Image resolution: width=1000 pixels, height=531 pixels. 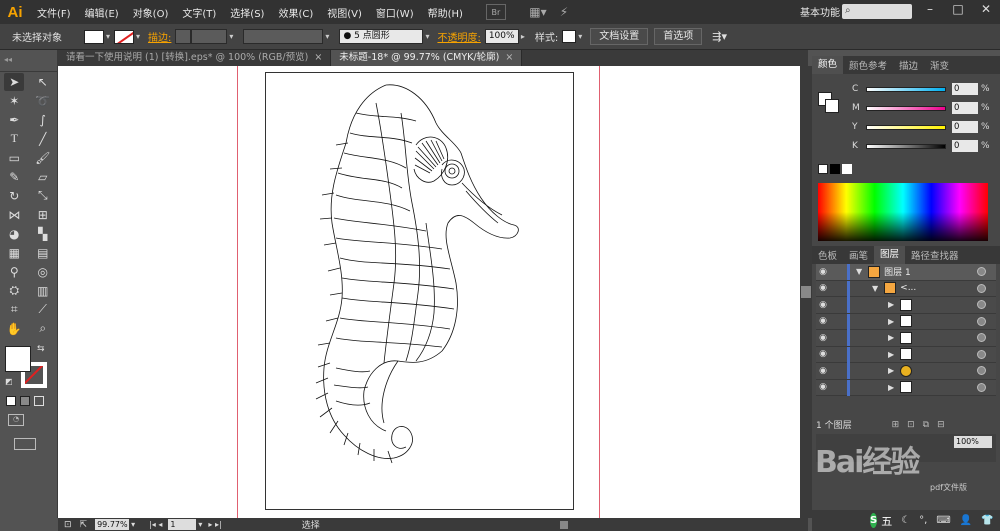 What do you see at coordinates (495, 12) in the screenshot?
I see `bridge-icon: Br` at bounding box center [495, 12].